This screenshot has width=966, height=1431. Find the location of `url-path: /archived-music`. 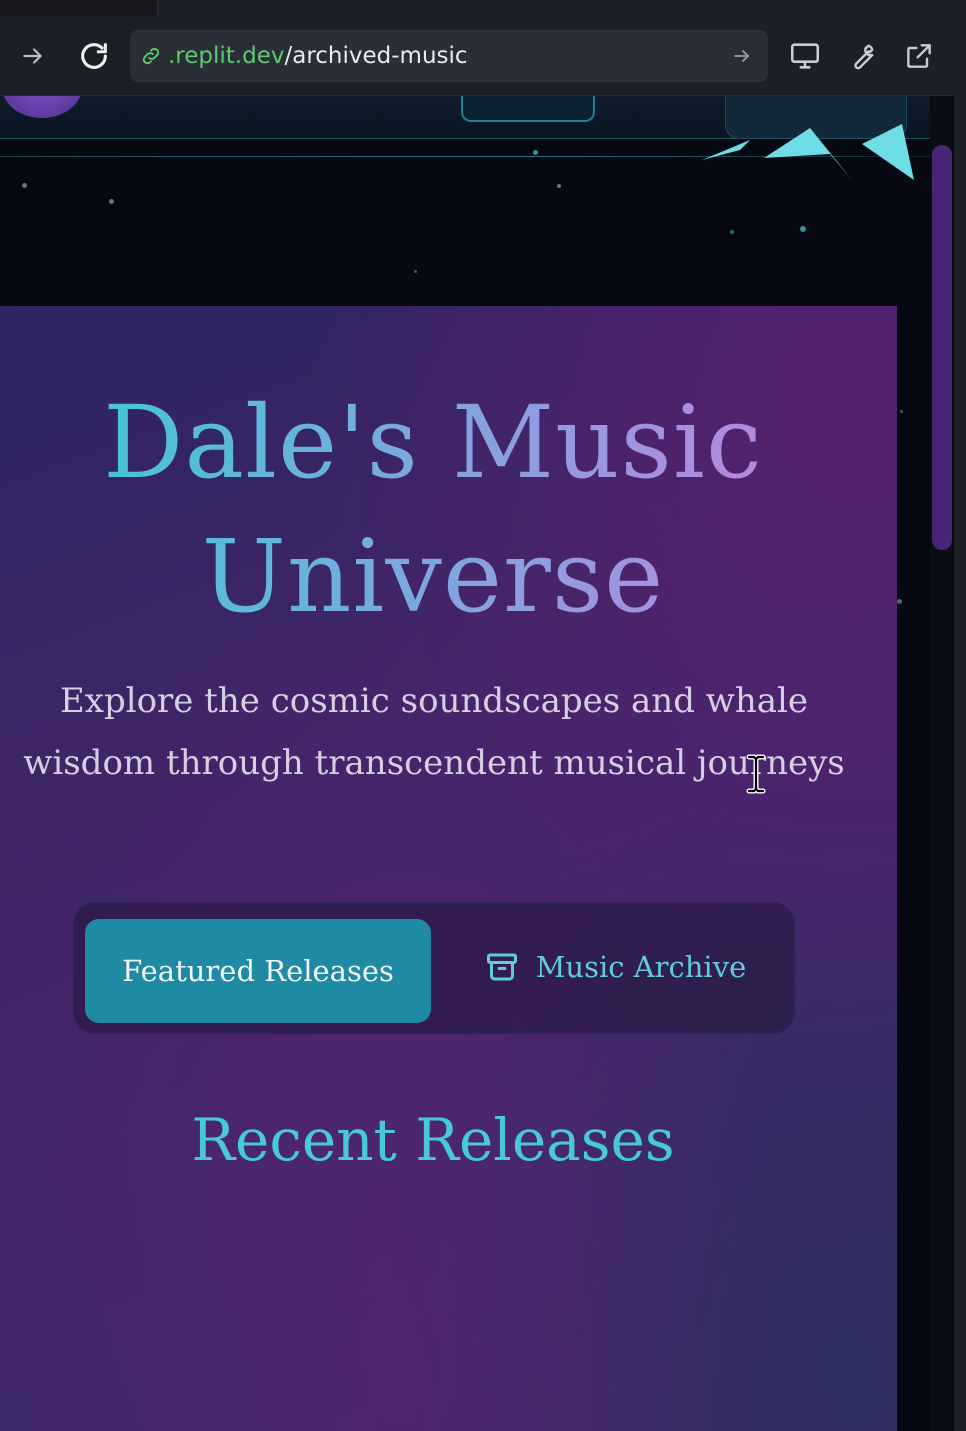

url-path: /archived-music is located at coordinates (376, 56).